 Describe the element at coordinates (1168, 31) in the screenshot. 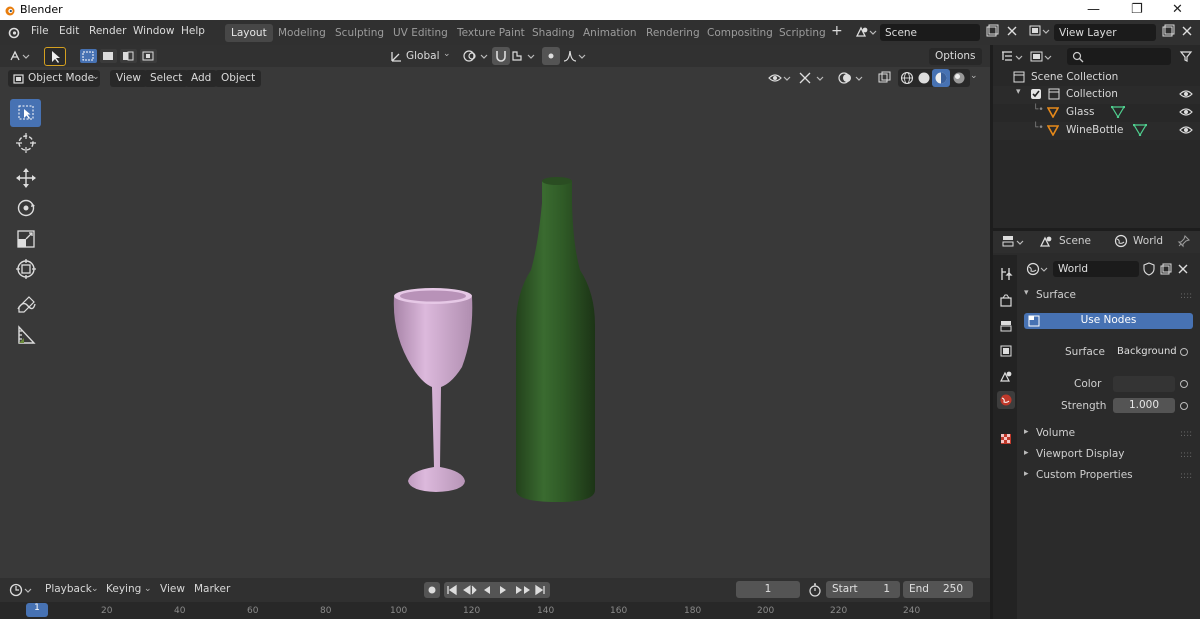

I see `new-view-layer-icon` at that location.